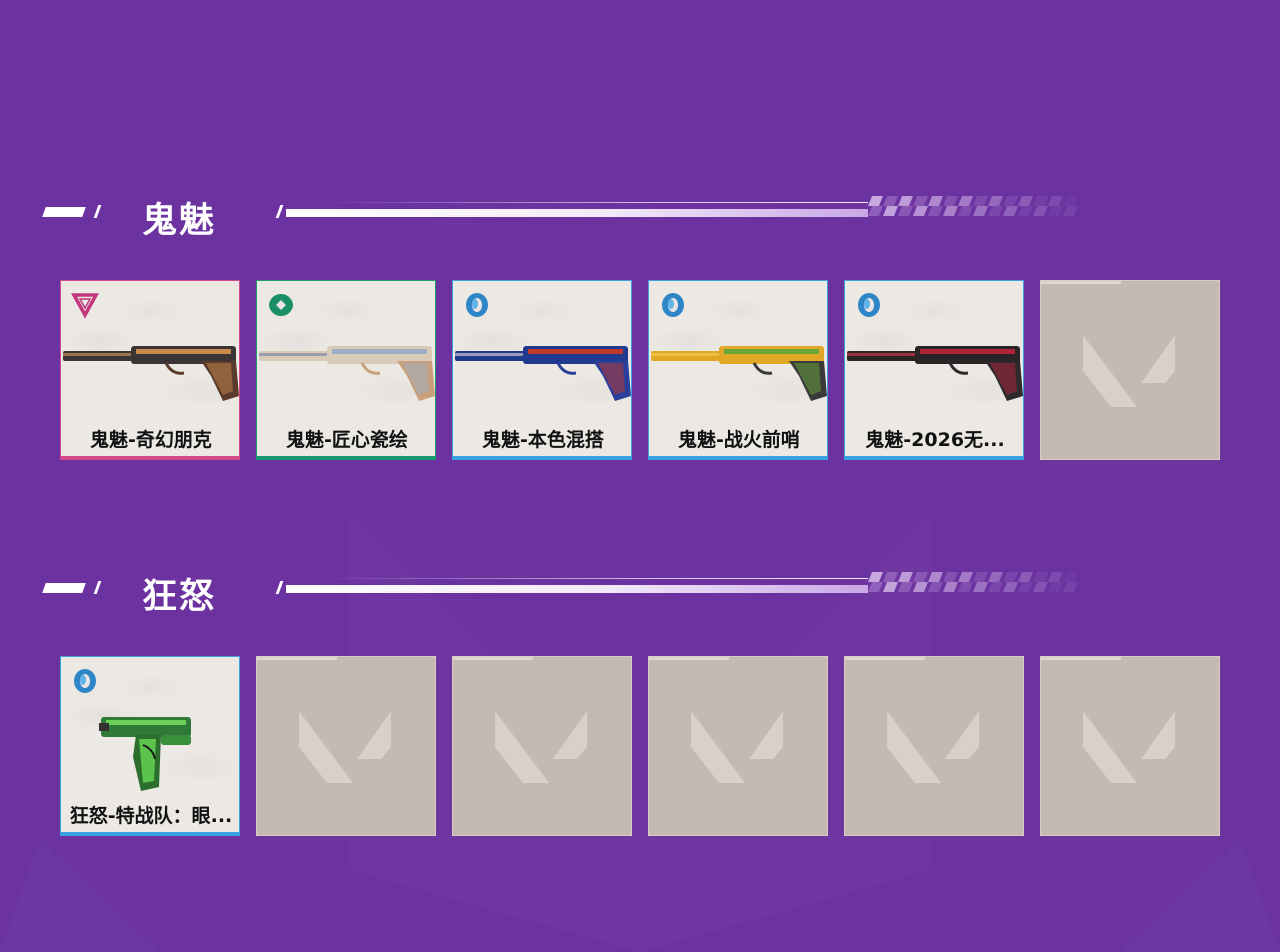 Image resolution: width=1280 pixels, height=952 pixels. What do you see at coordinates (179, 221) in the screenshot?
I see `section-title: 鬼魅` at bounding box center [179, 221].